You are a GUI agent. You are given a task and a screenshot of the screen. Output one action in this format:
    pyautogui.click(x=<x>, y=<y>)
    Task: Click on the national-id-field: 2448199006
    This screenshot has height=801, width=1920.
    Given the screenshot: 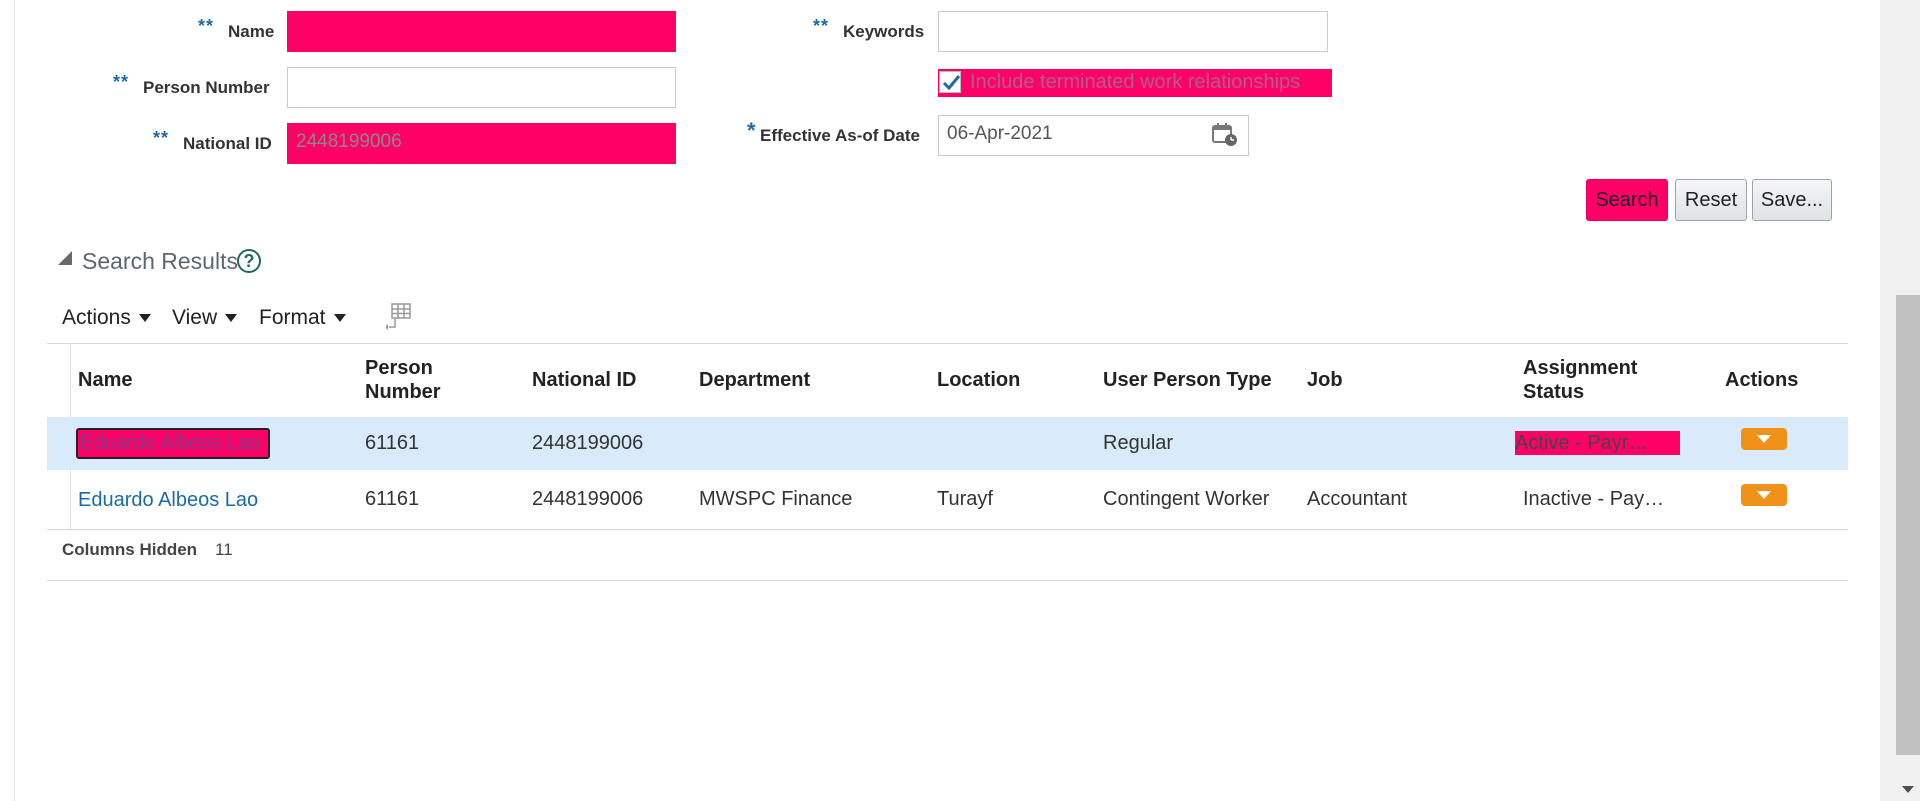 What is the action you would take?
    pyautogui.click(x=481, y=143)
    